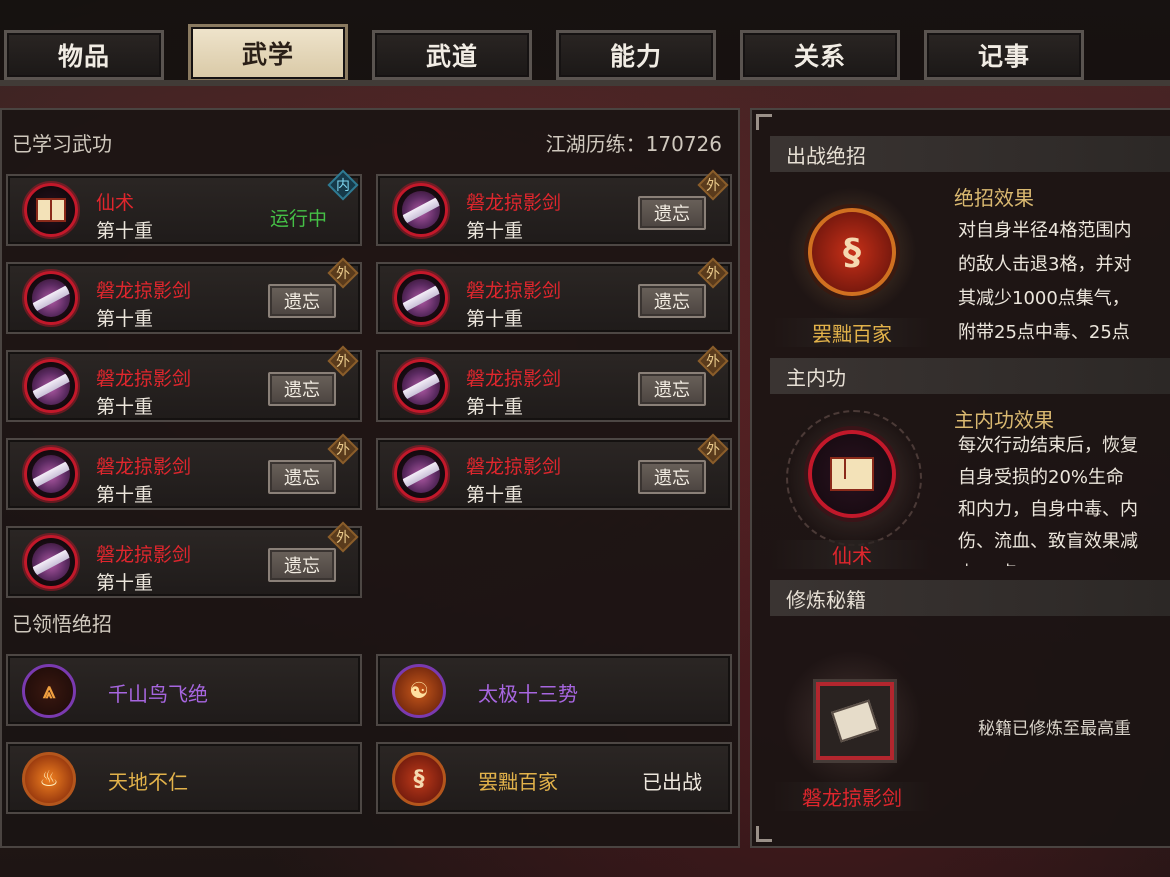 Image resolution: width=1170 pixels, height=877 pixels. What do you see at coordinates (528, 694) in the screenshot?
I see `move-name: 太极十三势` at bounding box center [528, 694].